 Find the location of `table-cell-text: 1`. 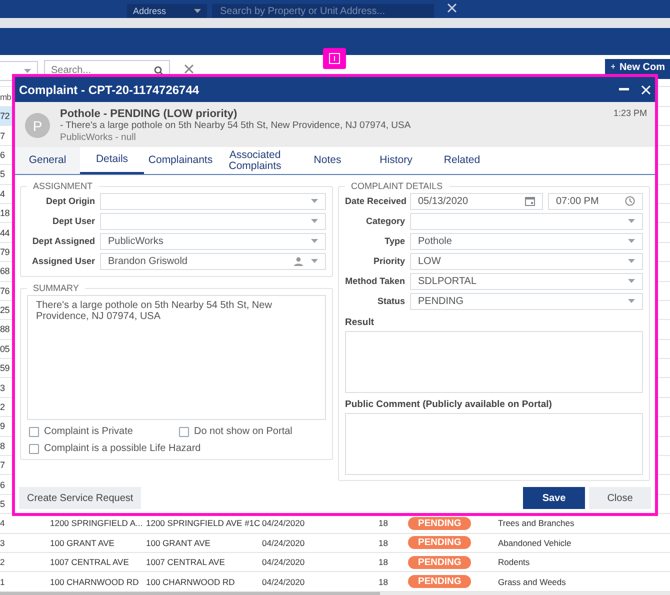

table-cell-text: 1 is located at coordinates (3, 581).